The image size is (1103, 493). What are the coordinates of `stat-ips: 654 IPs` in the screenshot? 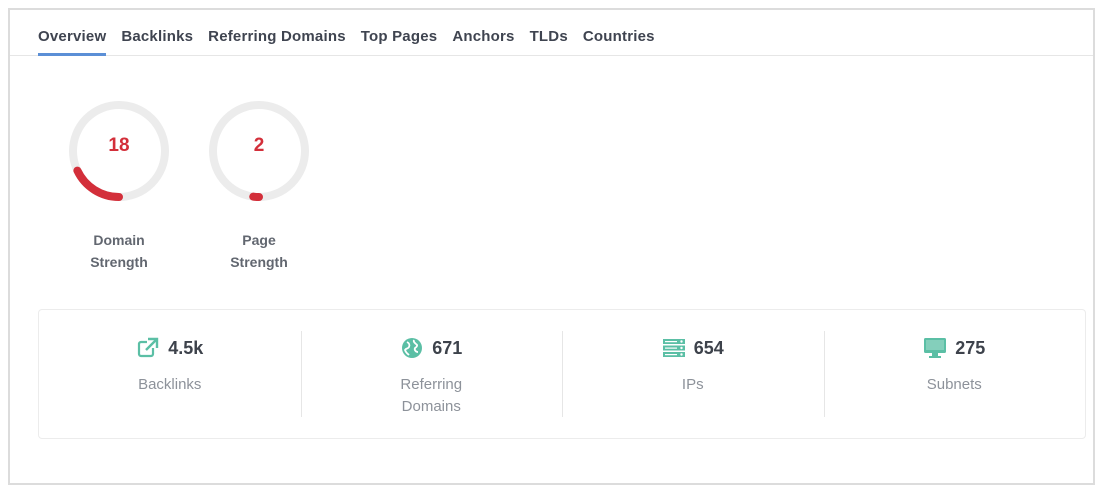 It's located at (693, 374).